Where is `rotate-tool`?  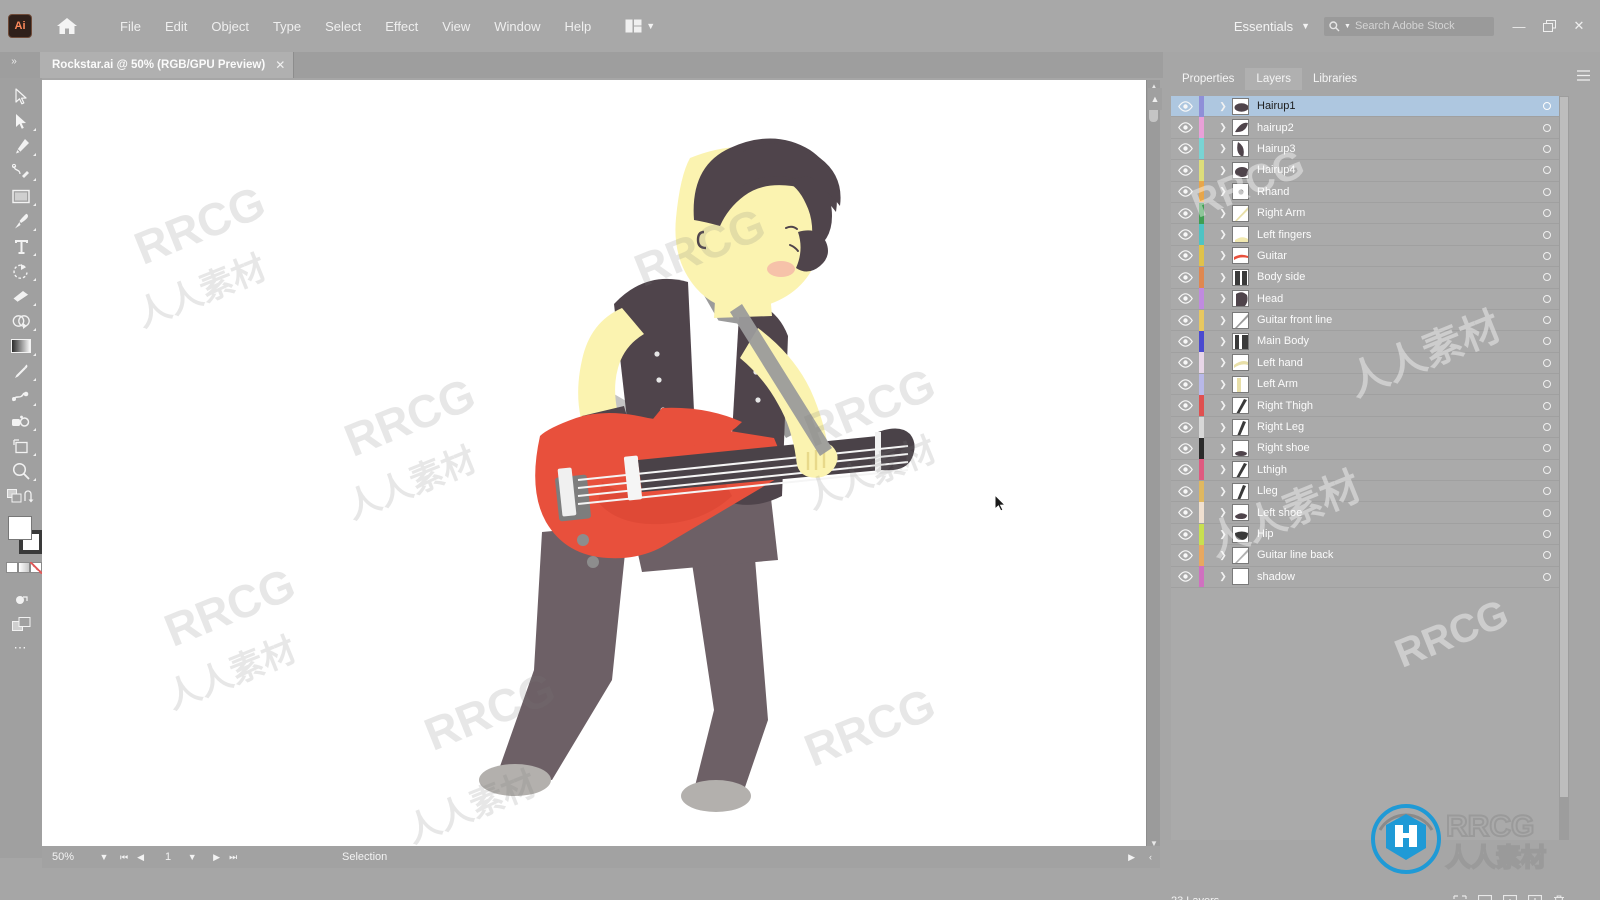 rotate-tool is located at coordinates (21, 271).